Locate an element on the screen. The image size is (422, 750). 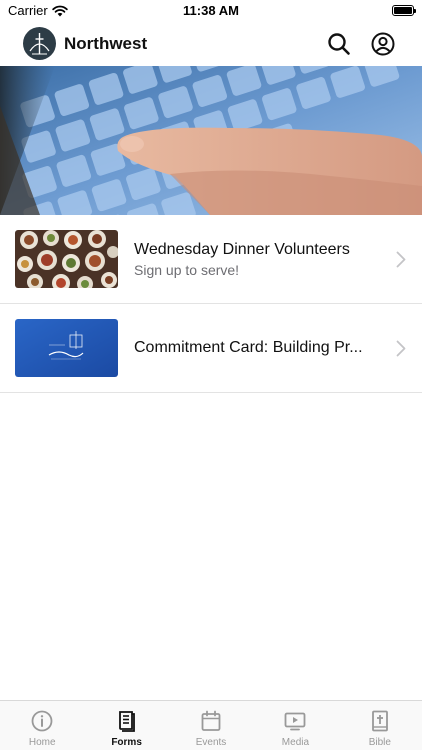
tab-bar: Home Forms Events Media Bible is located at coordinates (211, 725).